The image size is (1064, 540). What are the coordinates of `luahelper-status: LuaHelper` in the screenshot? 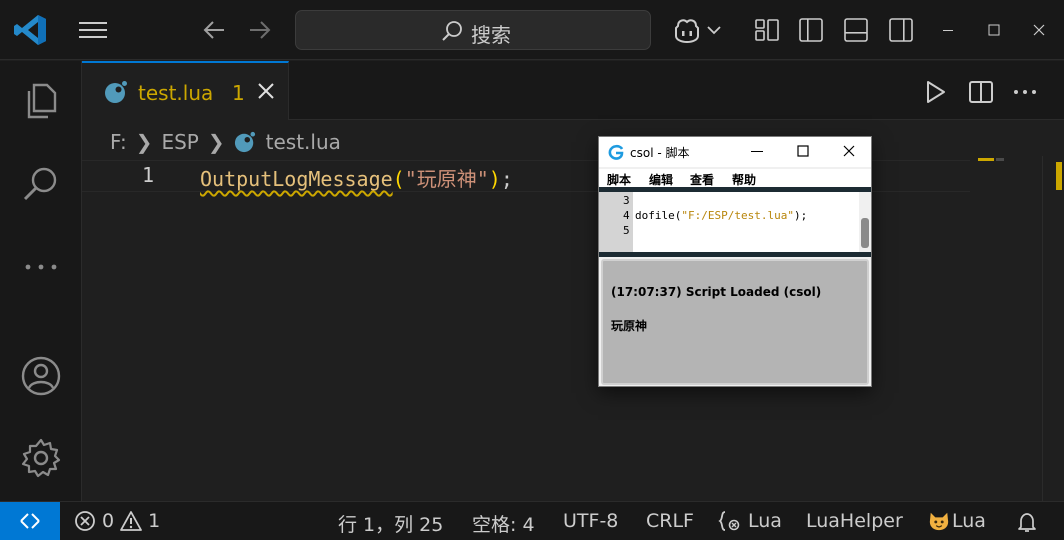 It's located at (854, 521).